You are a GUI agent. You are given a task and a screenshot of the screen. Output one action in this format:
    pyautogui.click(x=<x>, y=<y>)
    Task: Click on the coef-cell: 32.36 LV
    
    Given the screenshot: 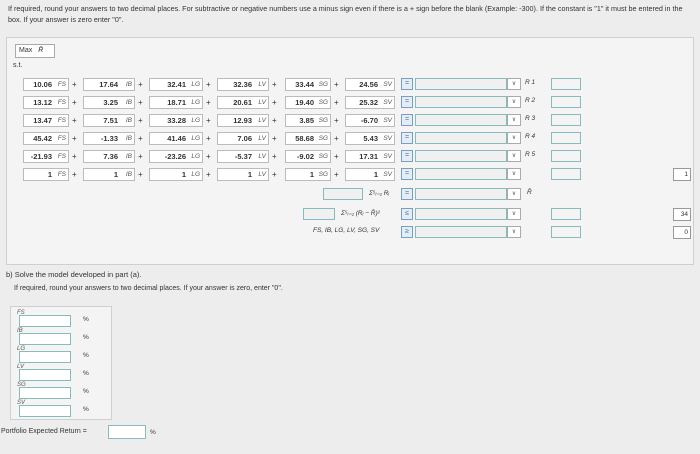 What is the action you would take?
    pyautogui.click(x=243, y=84)
    